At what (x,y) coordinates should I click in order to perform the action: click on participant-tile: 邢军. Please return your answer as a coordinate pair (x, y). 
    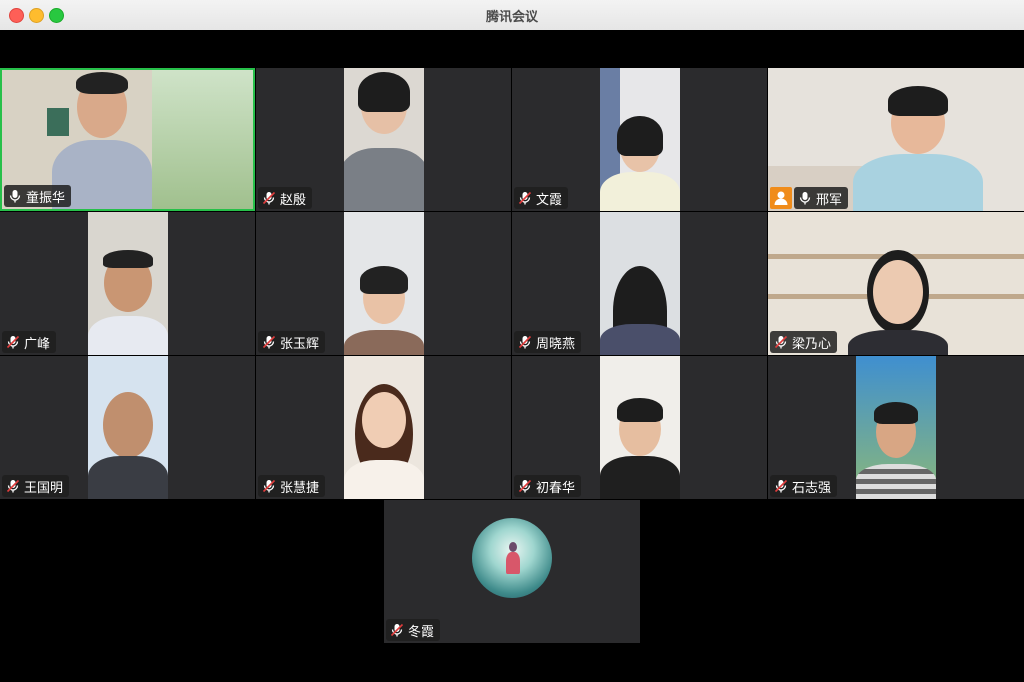
    Looking at the image, I should click on (896, 139).